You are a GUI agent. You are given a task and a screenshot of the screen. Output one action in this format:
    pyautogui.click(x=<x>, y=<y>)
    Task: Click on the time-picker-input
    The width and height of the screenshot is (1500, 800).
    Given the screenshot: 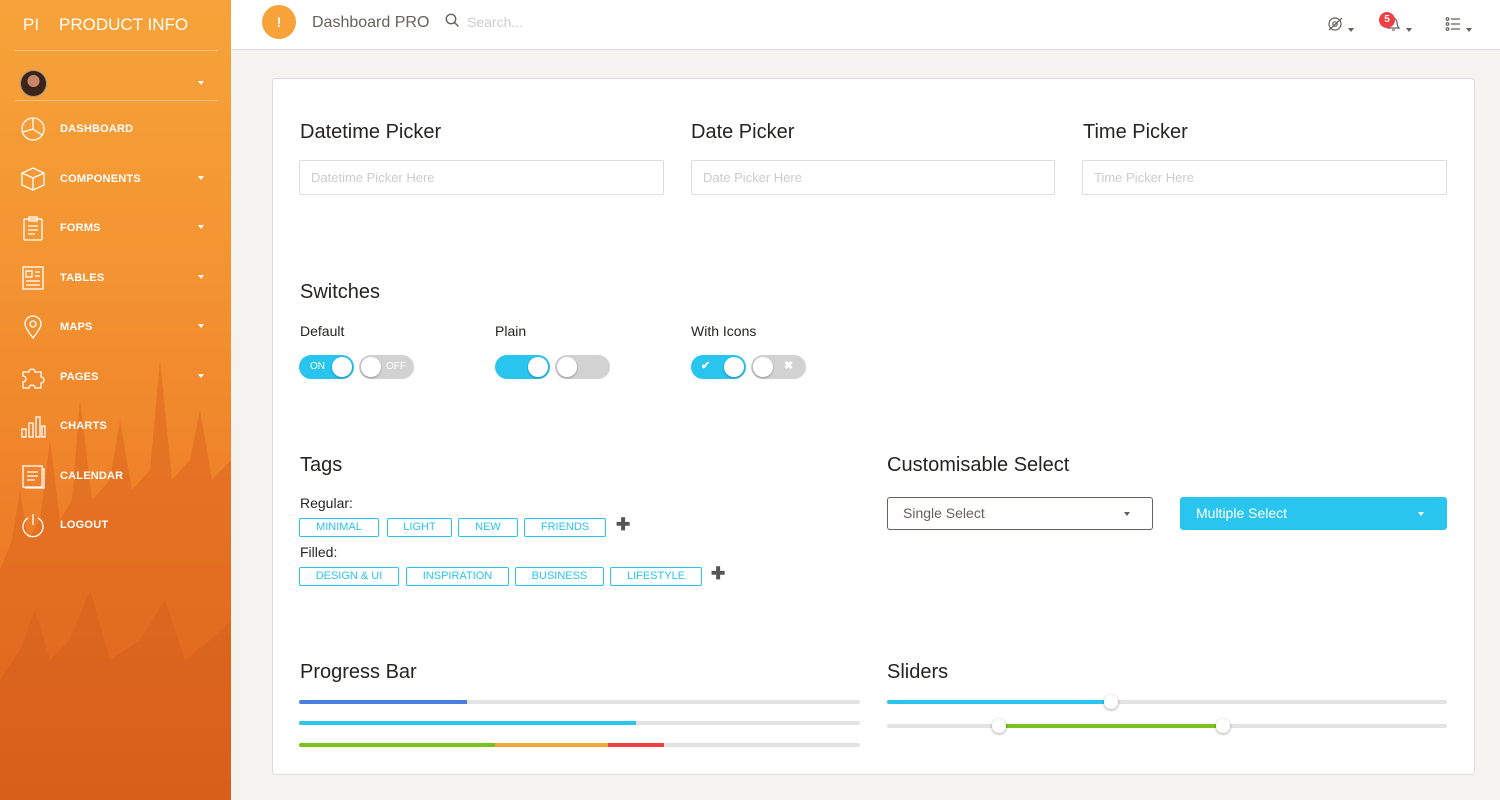 What is the action you would take?
    pyautogui.click(x=1264, y=177)
    